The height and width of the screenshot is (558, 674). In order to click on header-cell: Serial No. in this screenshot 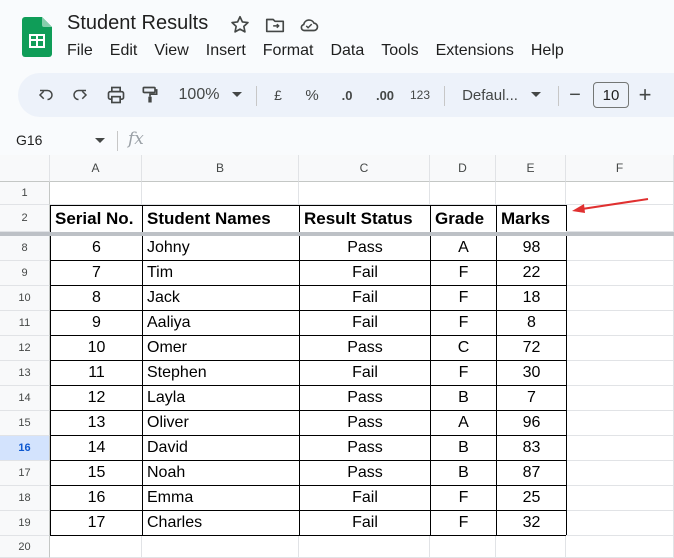, I will do `click(96, 219)`.